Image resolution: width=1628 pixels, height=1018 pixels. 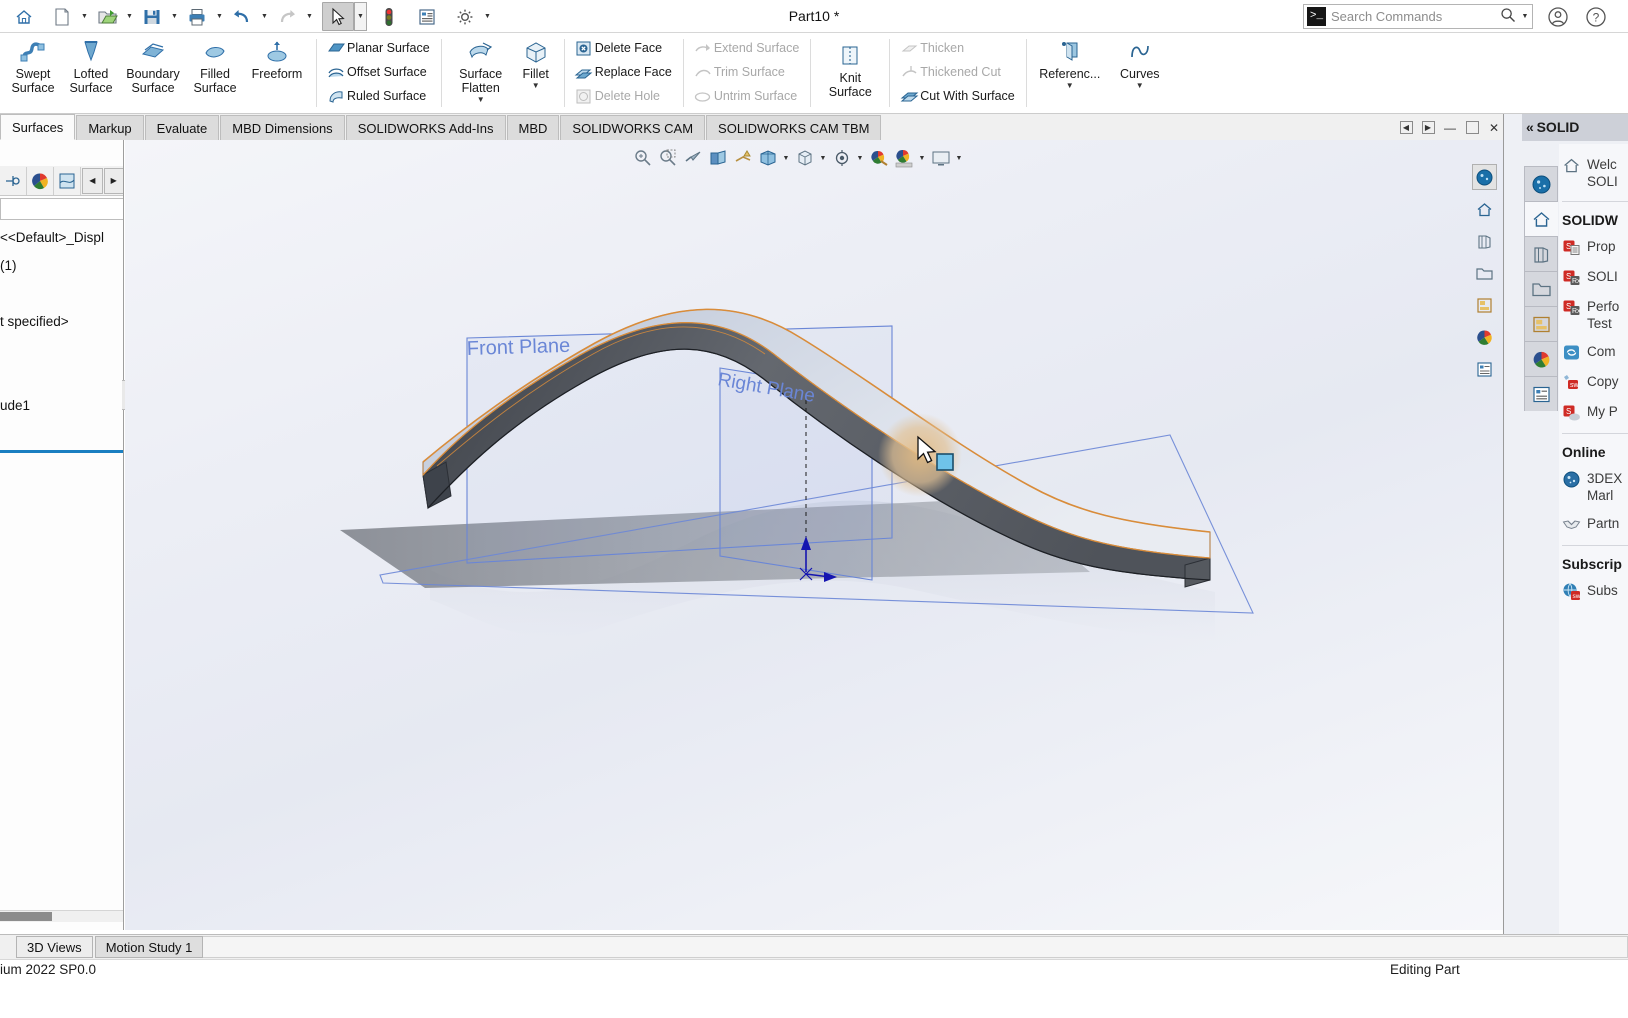 What do you see at coordinates (61, 266) in the screenshot?
I see `tree-row-body: (1)` at bounding box center [61, 266].